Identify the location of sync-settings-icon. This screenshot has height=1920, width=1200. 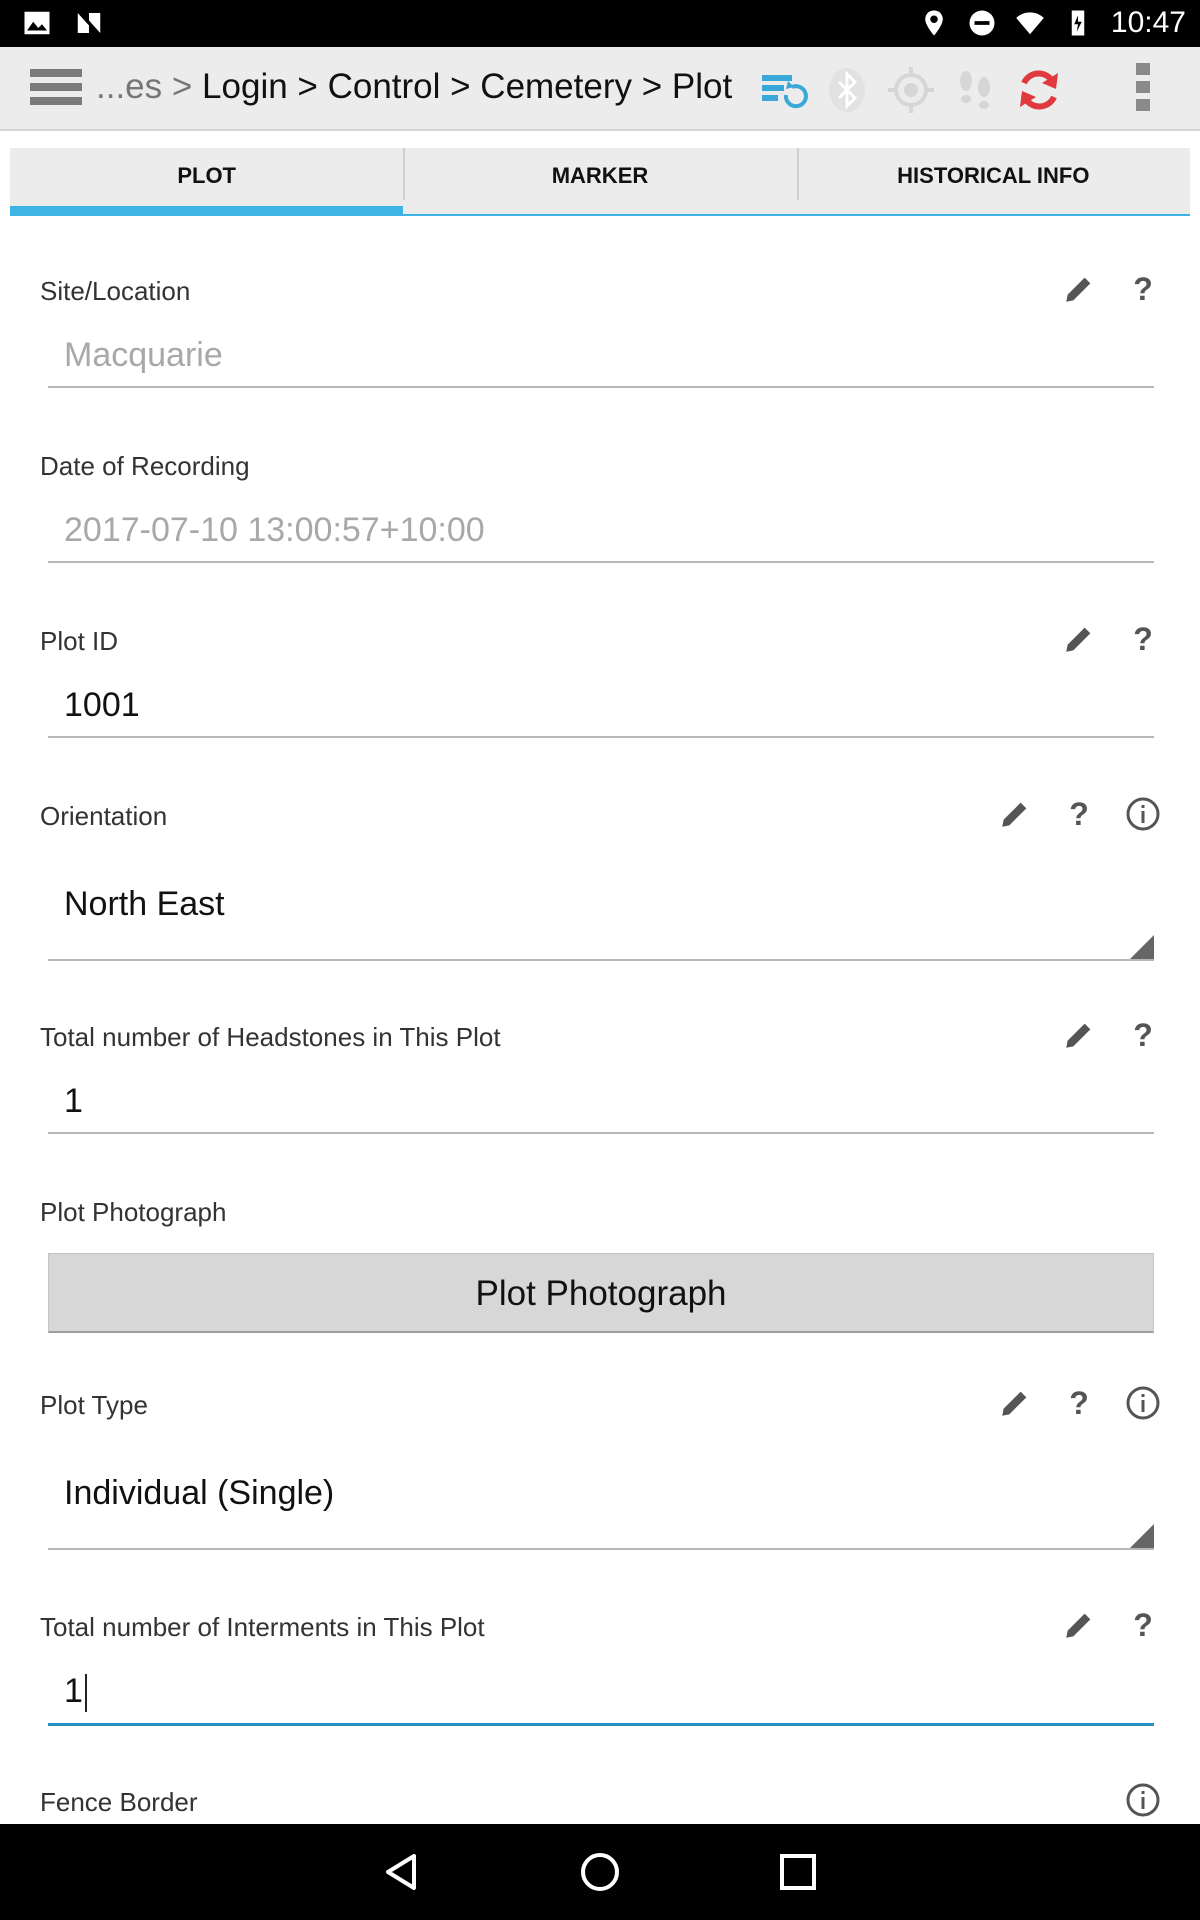
(783, 90).